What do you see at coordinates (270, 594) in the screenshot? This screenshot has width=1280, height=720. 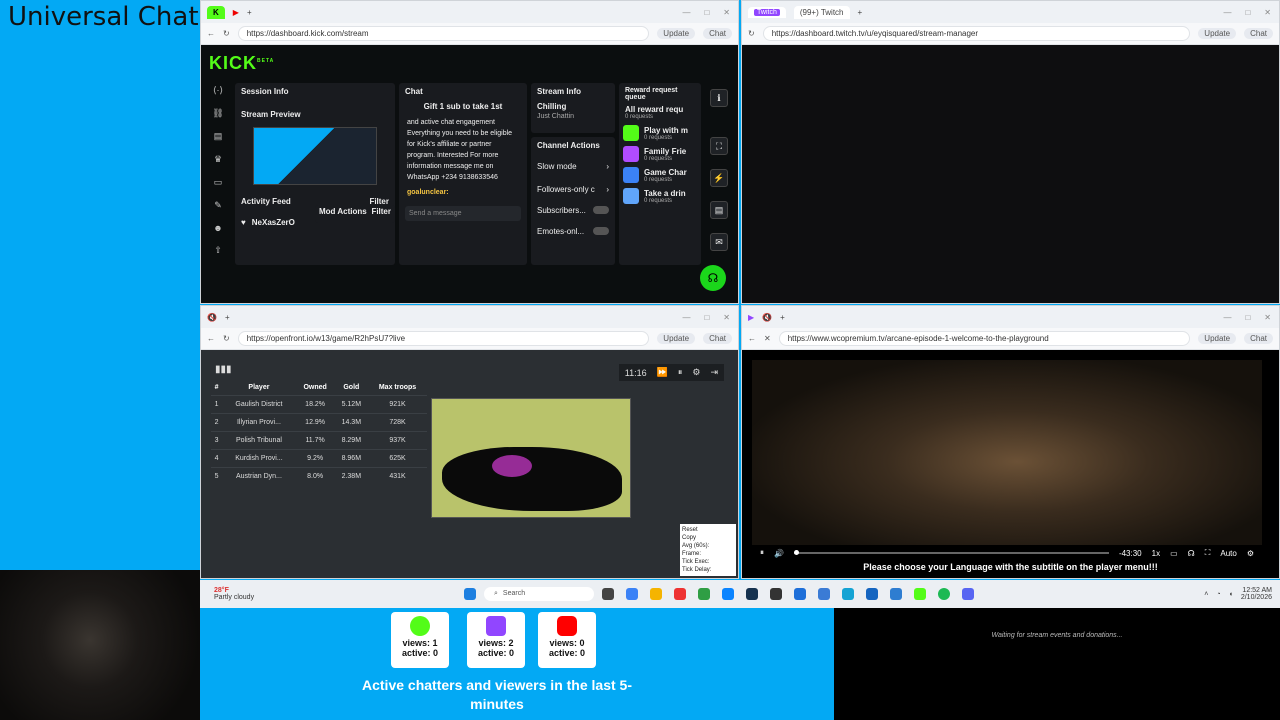 I see `weather-widget: 28°F Partly cloudy` at bounding box center [270, 594].